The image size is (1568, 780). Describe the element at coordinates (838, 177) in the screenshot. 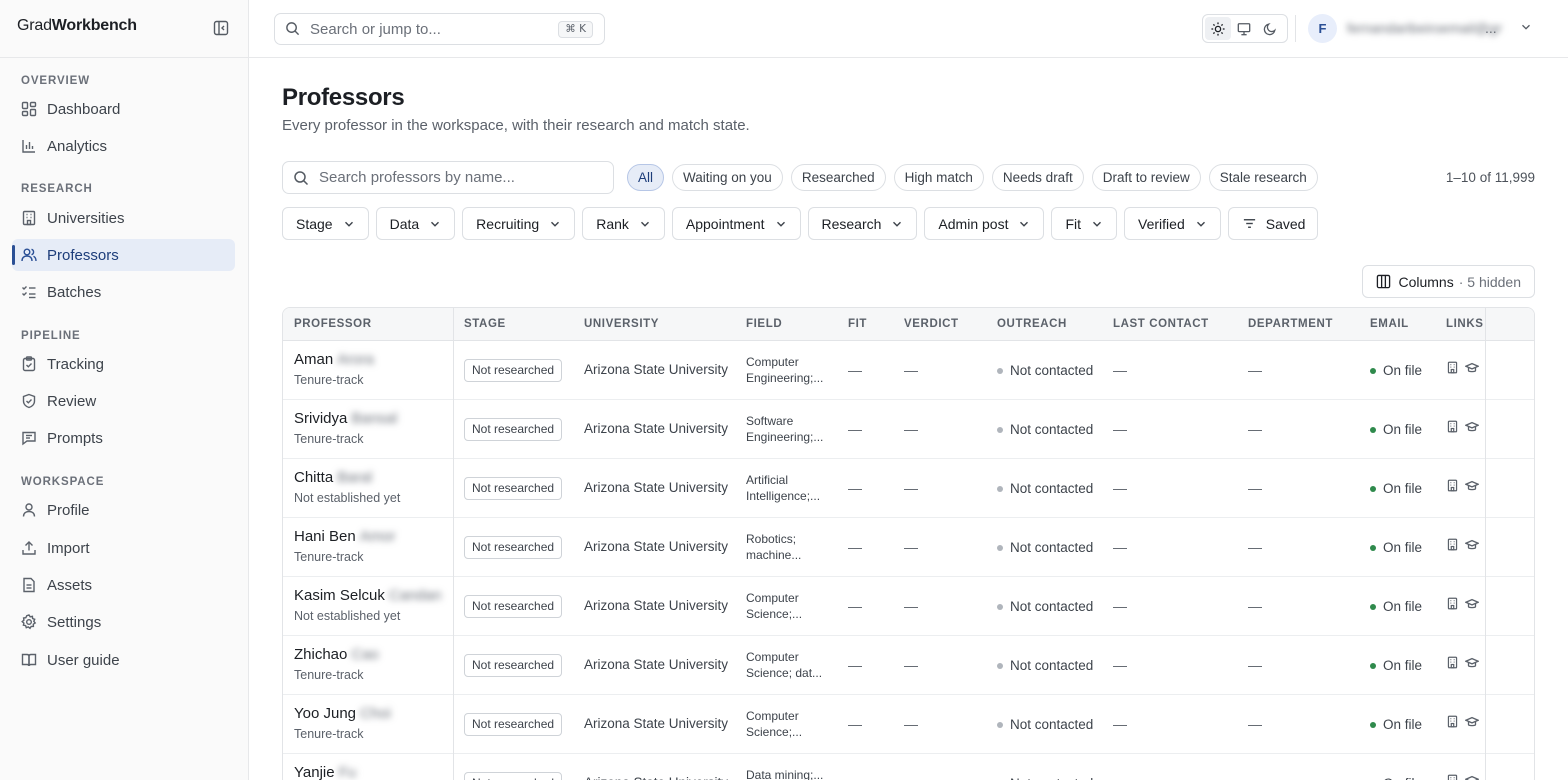

I see `chip-researched: Researched` at that location.